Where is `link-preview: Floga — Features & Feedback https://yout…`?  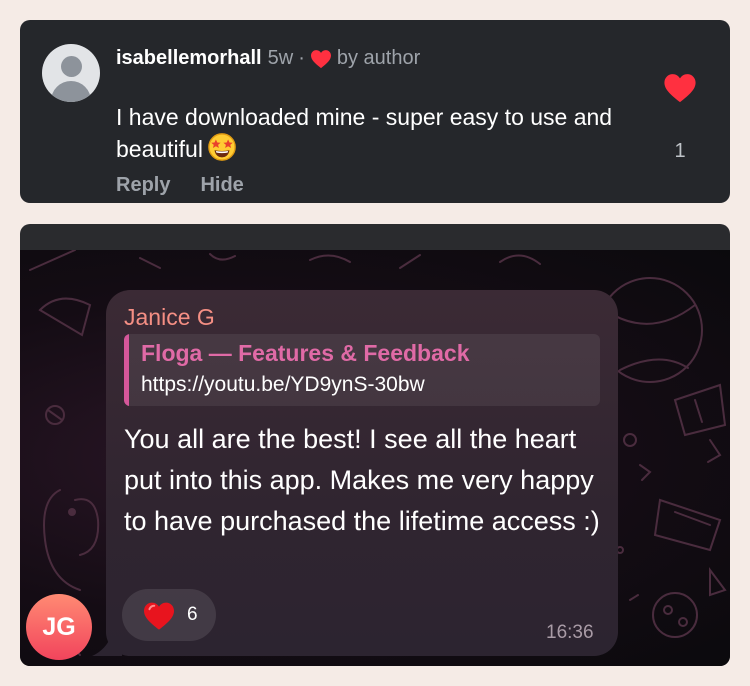
link-preview: Floga — Features & Feedback https://yout… is located at coordinates (362, 370).